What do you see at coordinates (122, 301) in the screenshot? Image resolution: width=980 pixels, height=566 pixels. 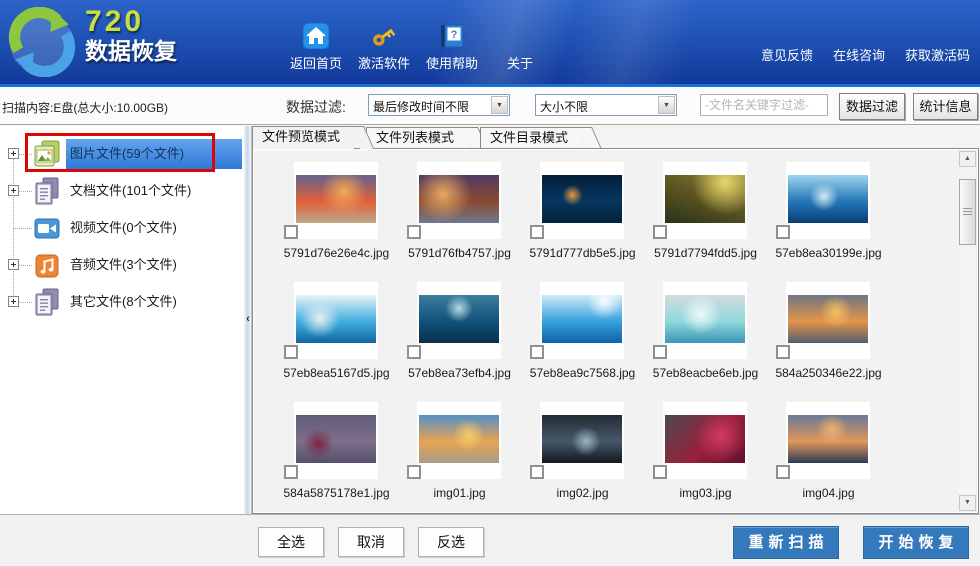 I see `sidebar-item-other: 其它文件(8个文件)` at bounding box center [122, 301].